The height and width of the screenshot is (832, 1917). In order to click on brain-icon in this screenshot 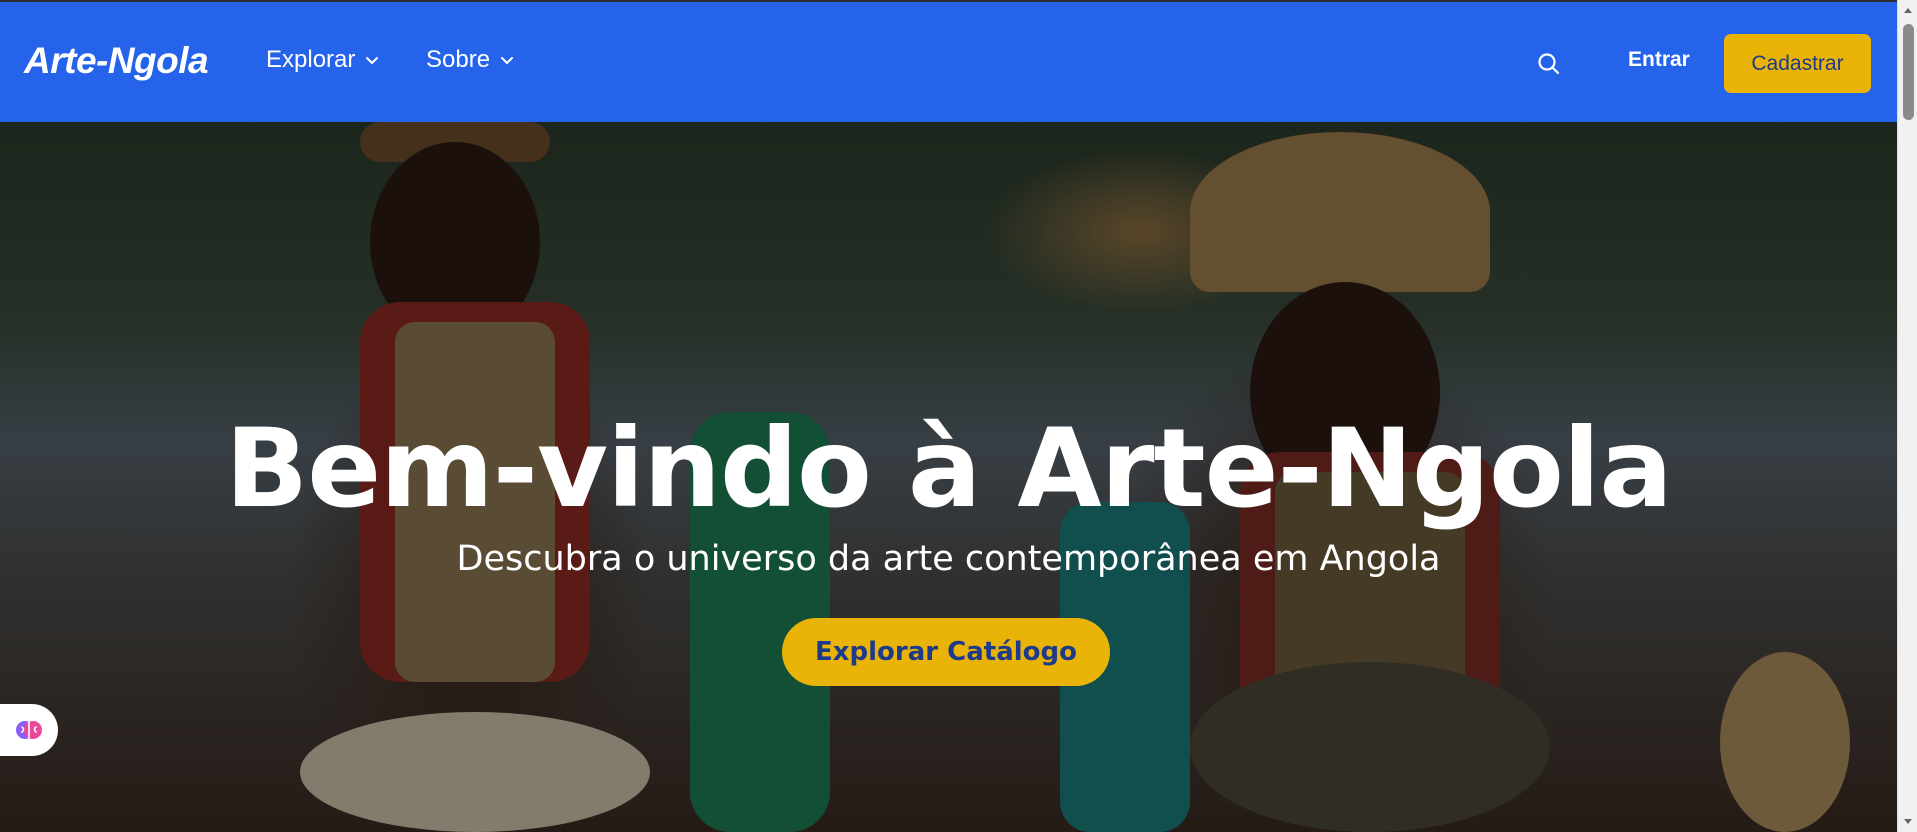, I will do `click(29, 730)`.